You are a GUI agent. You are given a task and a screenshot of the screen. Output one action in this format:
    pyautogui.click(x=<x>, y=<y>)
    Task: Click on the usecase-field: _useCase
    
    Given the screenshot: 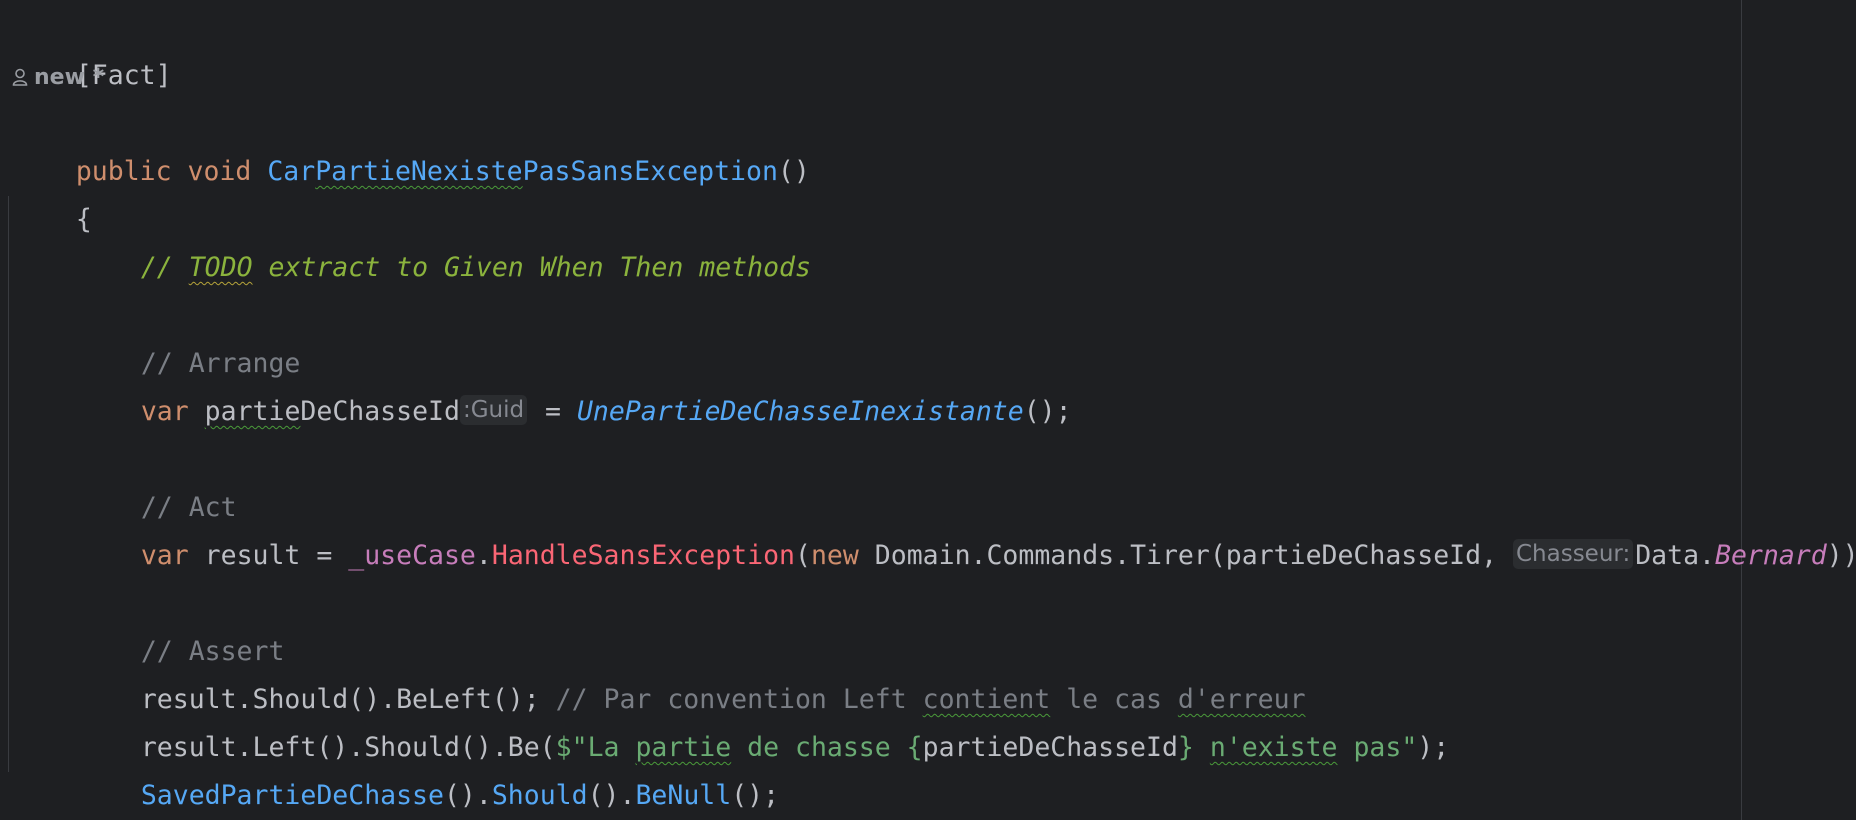 What is the action you would take?
    pyautogui.click(x=412, y=555)
    